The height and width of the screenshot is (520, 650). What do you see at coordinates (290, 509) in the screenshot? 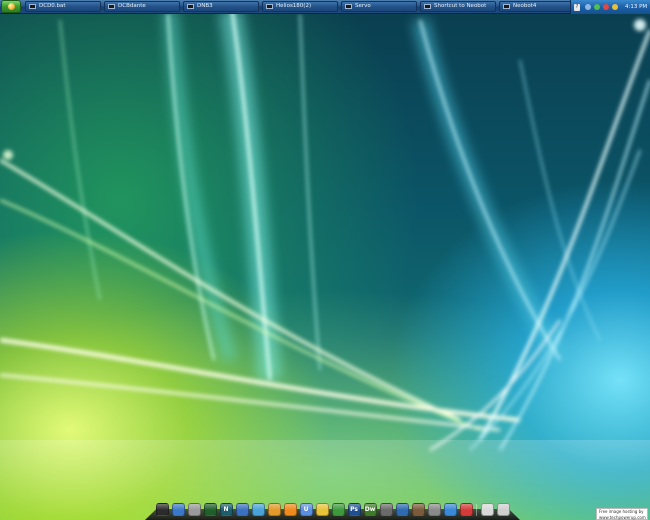
I see `app-icon-orange` at bounding box center [290, 509].